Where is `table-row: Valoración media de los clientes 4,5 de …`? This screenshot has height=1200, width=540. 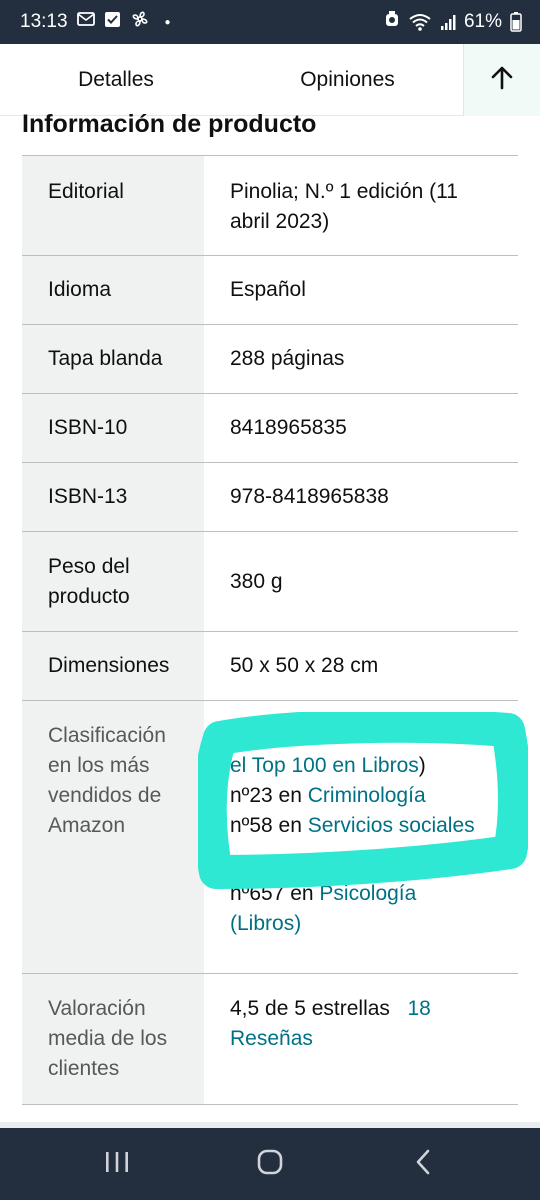 table-row: Valoración media de los clientes 4,5 de … is located at coordinates (270, 1039).